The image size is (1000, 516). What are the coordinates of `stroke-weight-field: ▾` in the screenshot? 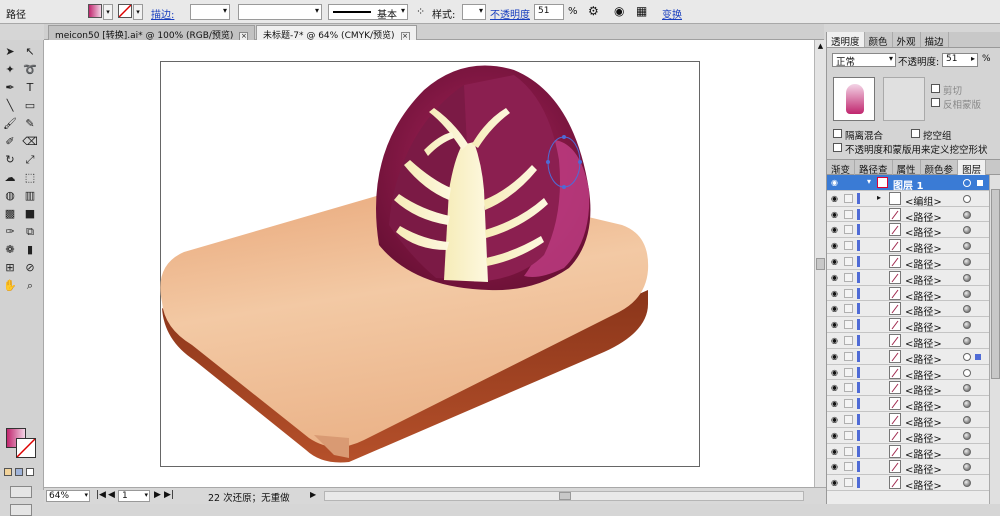 It's located at (210, 12).